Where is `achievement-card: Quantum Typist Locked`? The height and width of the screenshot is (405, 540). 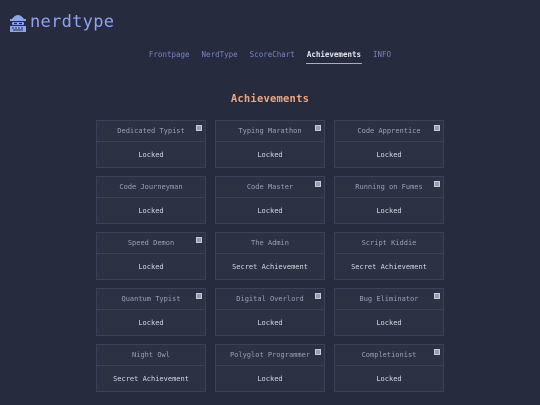
achievement-card: Quantum Typist Locked is located at coordinates (151, 312).